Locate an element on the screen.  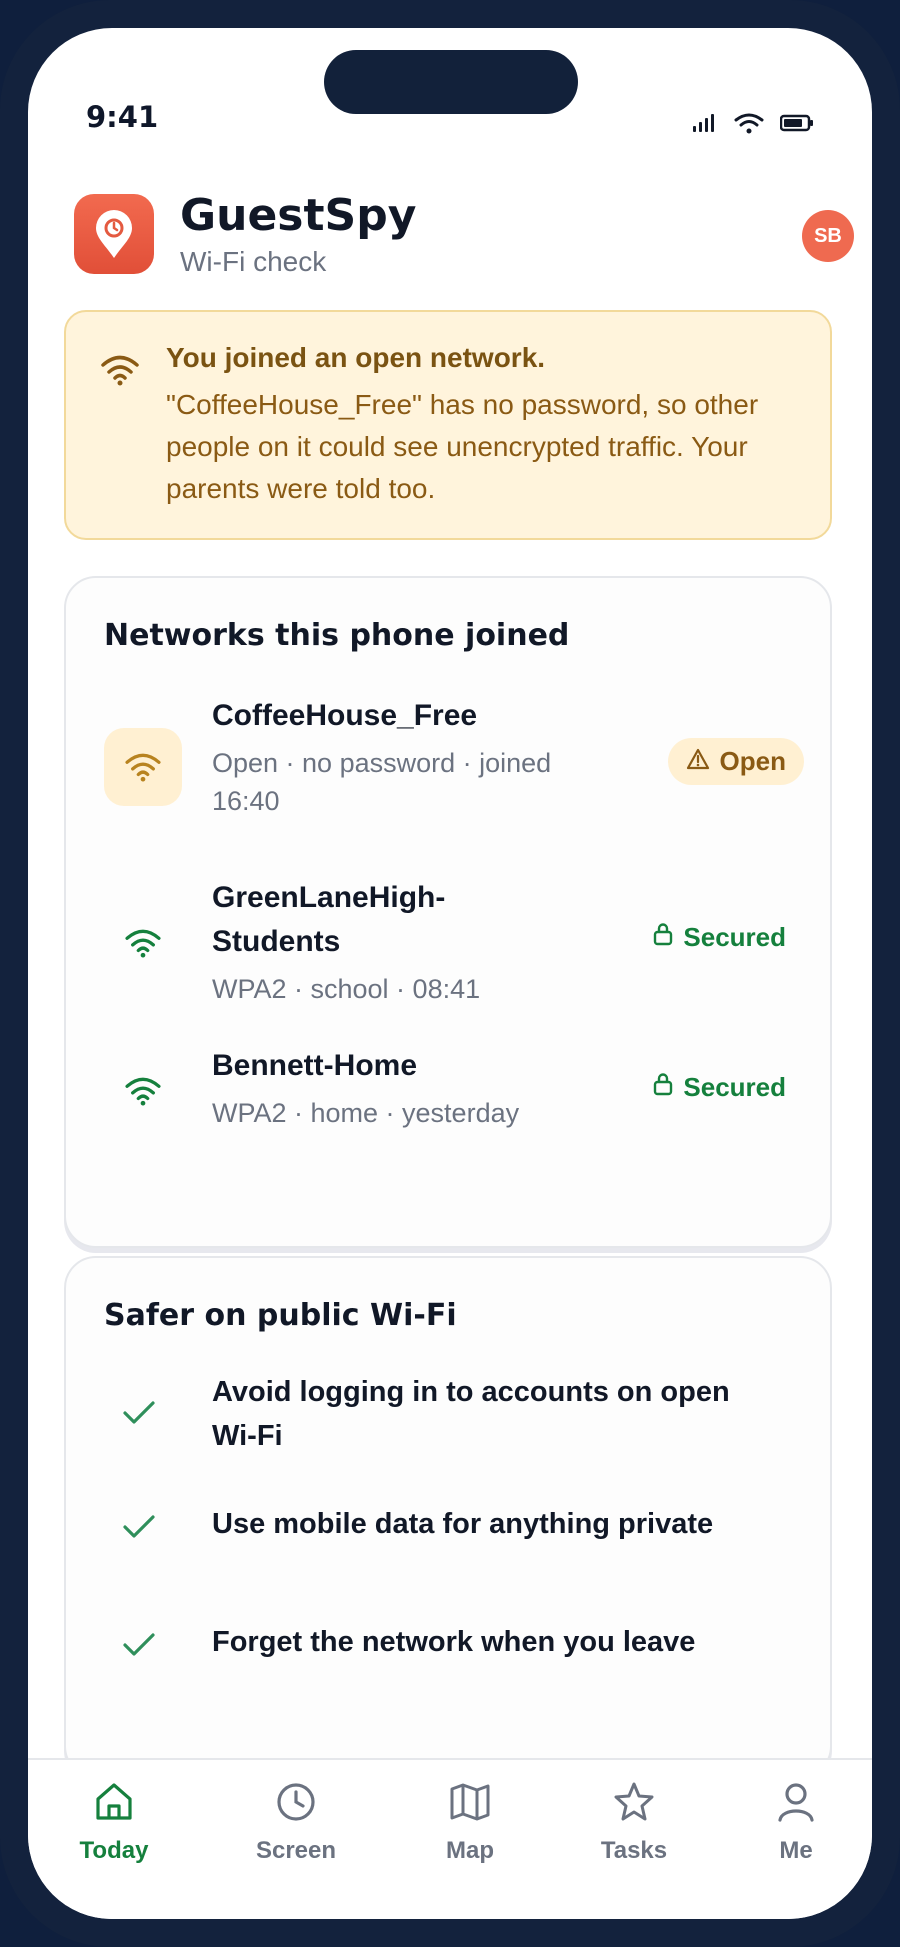
warning-icon is located at coordinates (698, 761).